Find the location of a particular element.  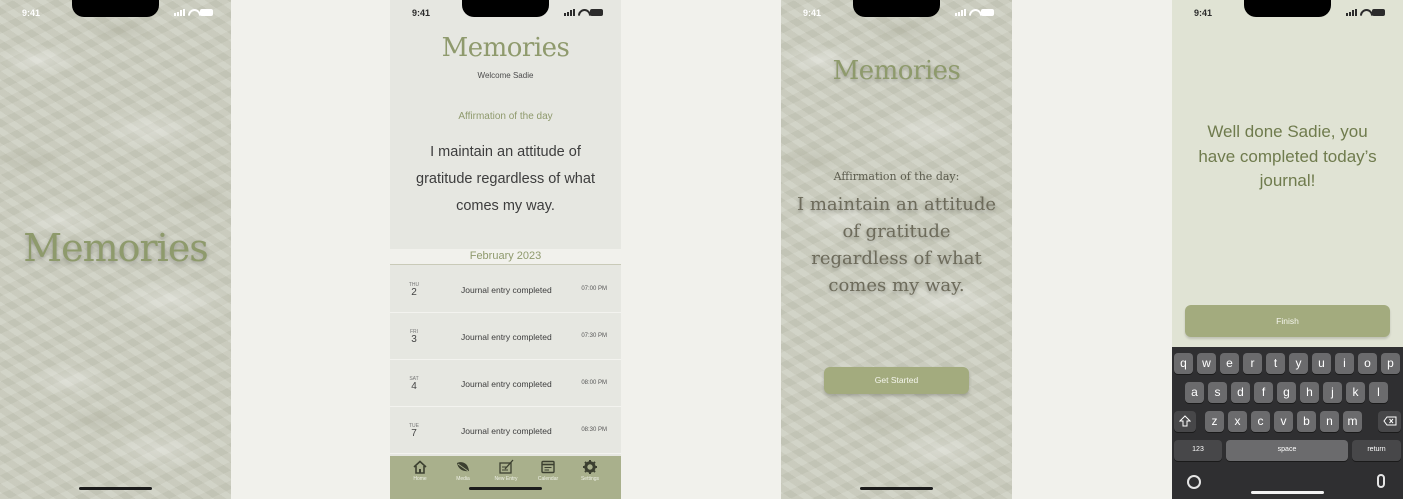

key-p: p is located at coordinates (1390, 363).